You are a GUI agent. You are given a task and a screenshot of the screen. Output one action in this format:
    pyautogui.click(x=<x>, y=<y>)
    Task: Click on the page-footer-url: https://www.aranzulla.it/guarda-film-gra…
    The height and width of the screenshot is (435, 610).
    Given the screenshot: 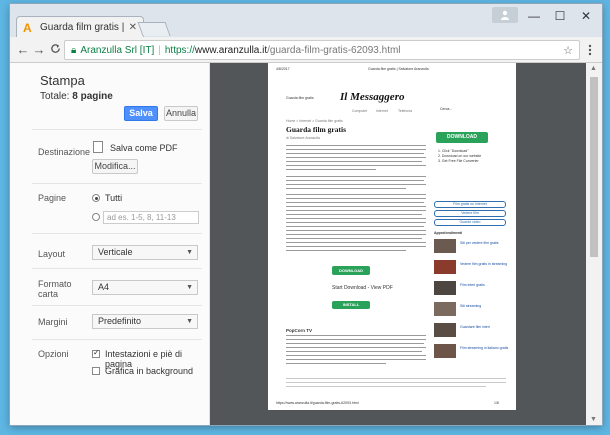 What is the action you would take?
    pyautogui.click(x=317, y=403)
    